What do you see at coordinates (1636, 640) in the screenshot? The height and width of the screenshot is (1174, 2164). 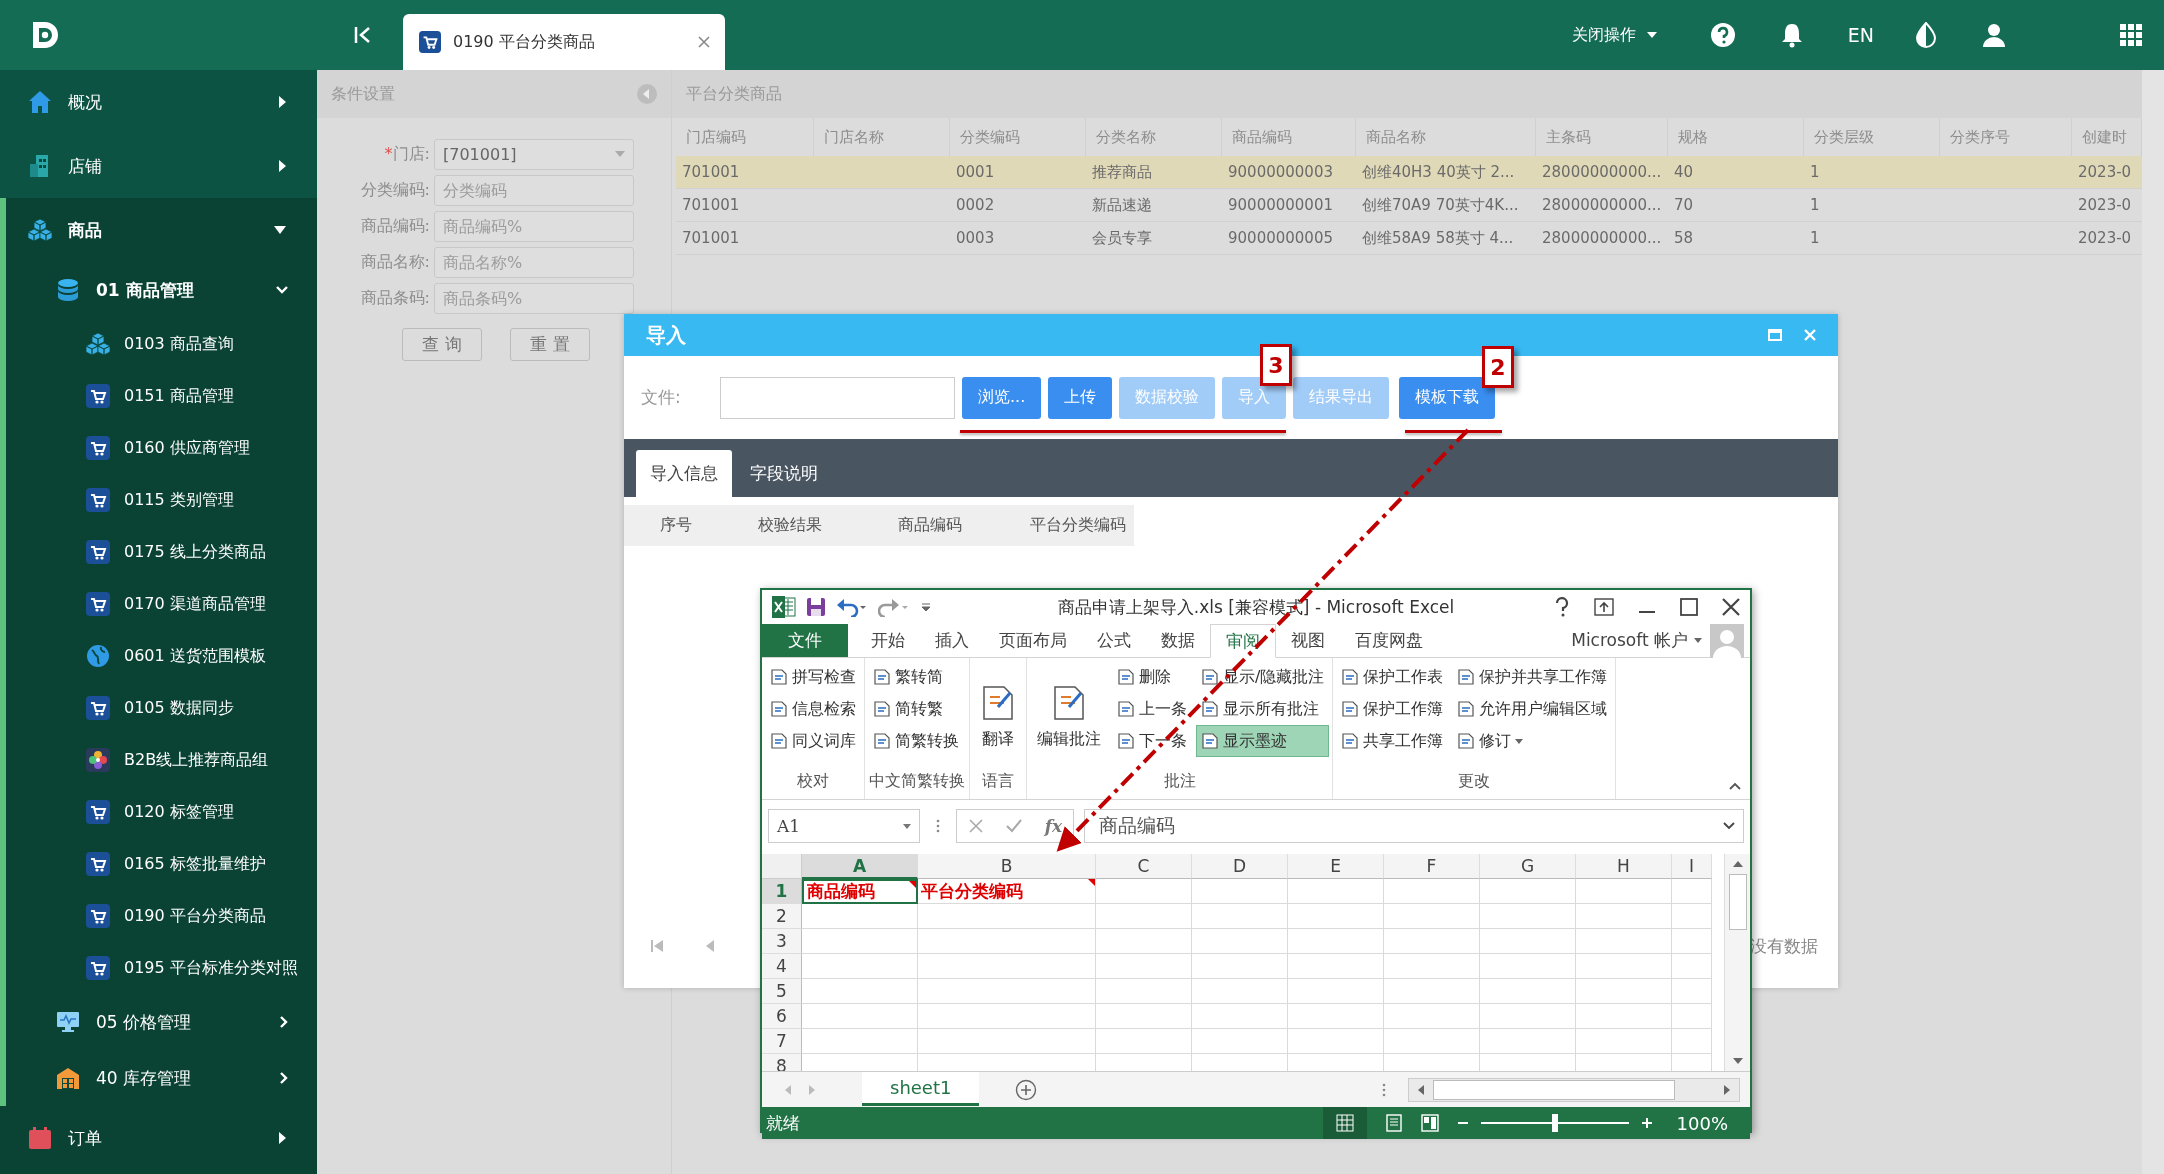 I see `account-menu: Microsoft 帐户` at bounding box center [1636, 640].